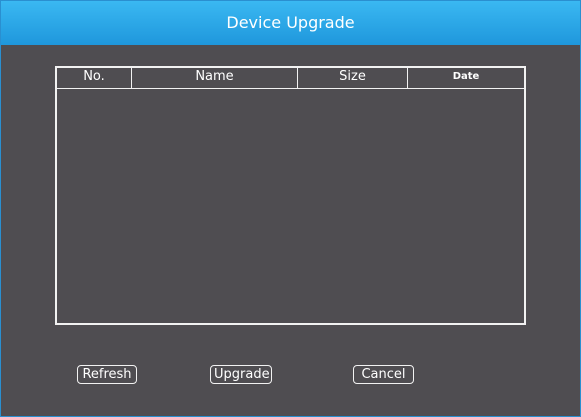 The width and height of the screenshot is (581, 417). Describe the element at coordinates (215, 78) in the screenshot. I see `column-header-name: Name` at that location.